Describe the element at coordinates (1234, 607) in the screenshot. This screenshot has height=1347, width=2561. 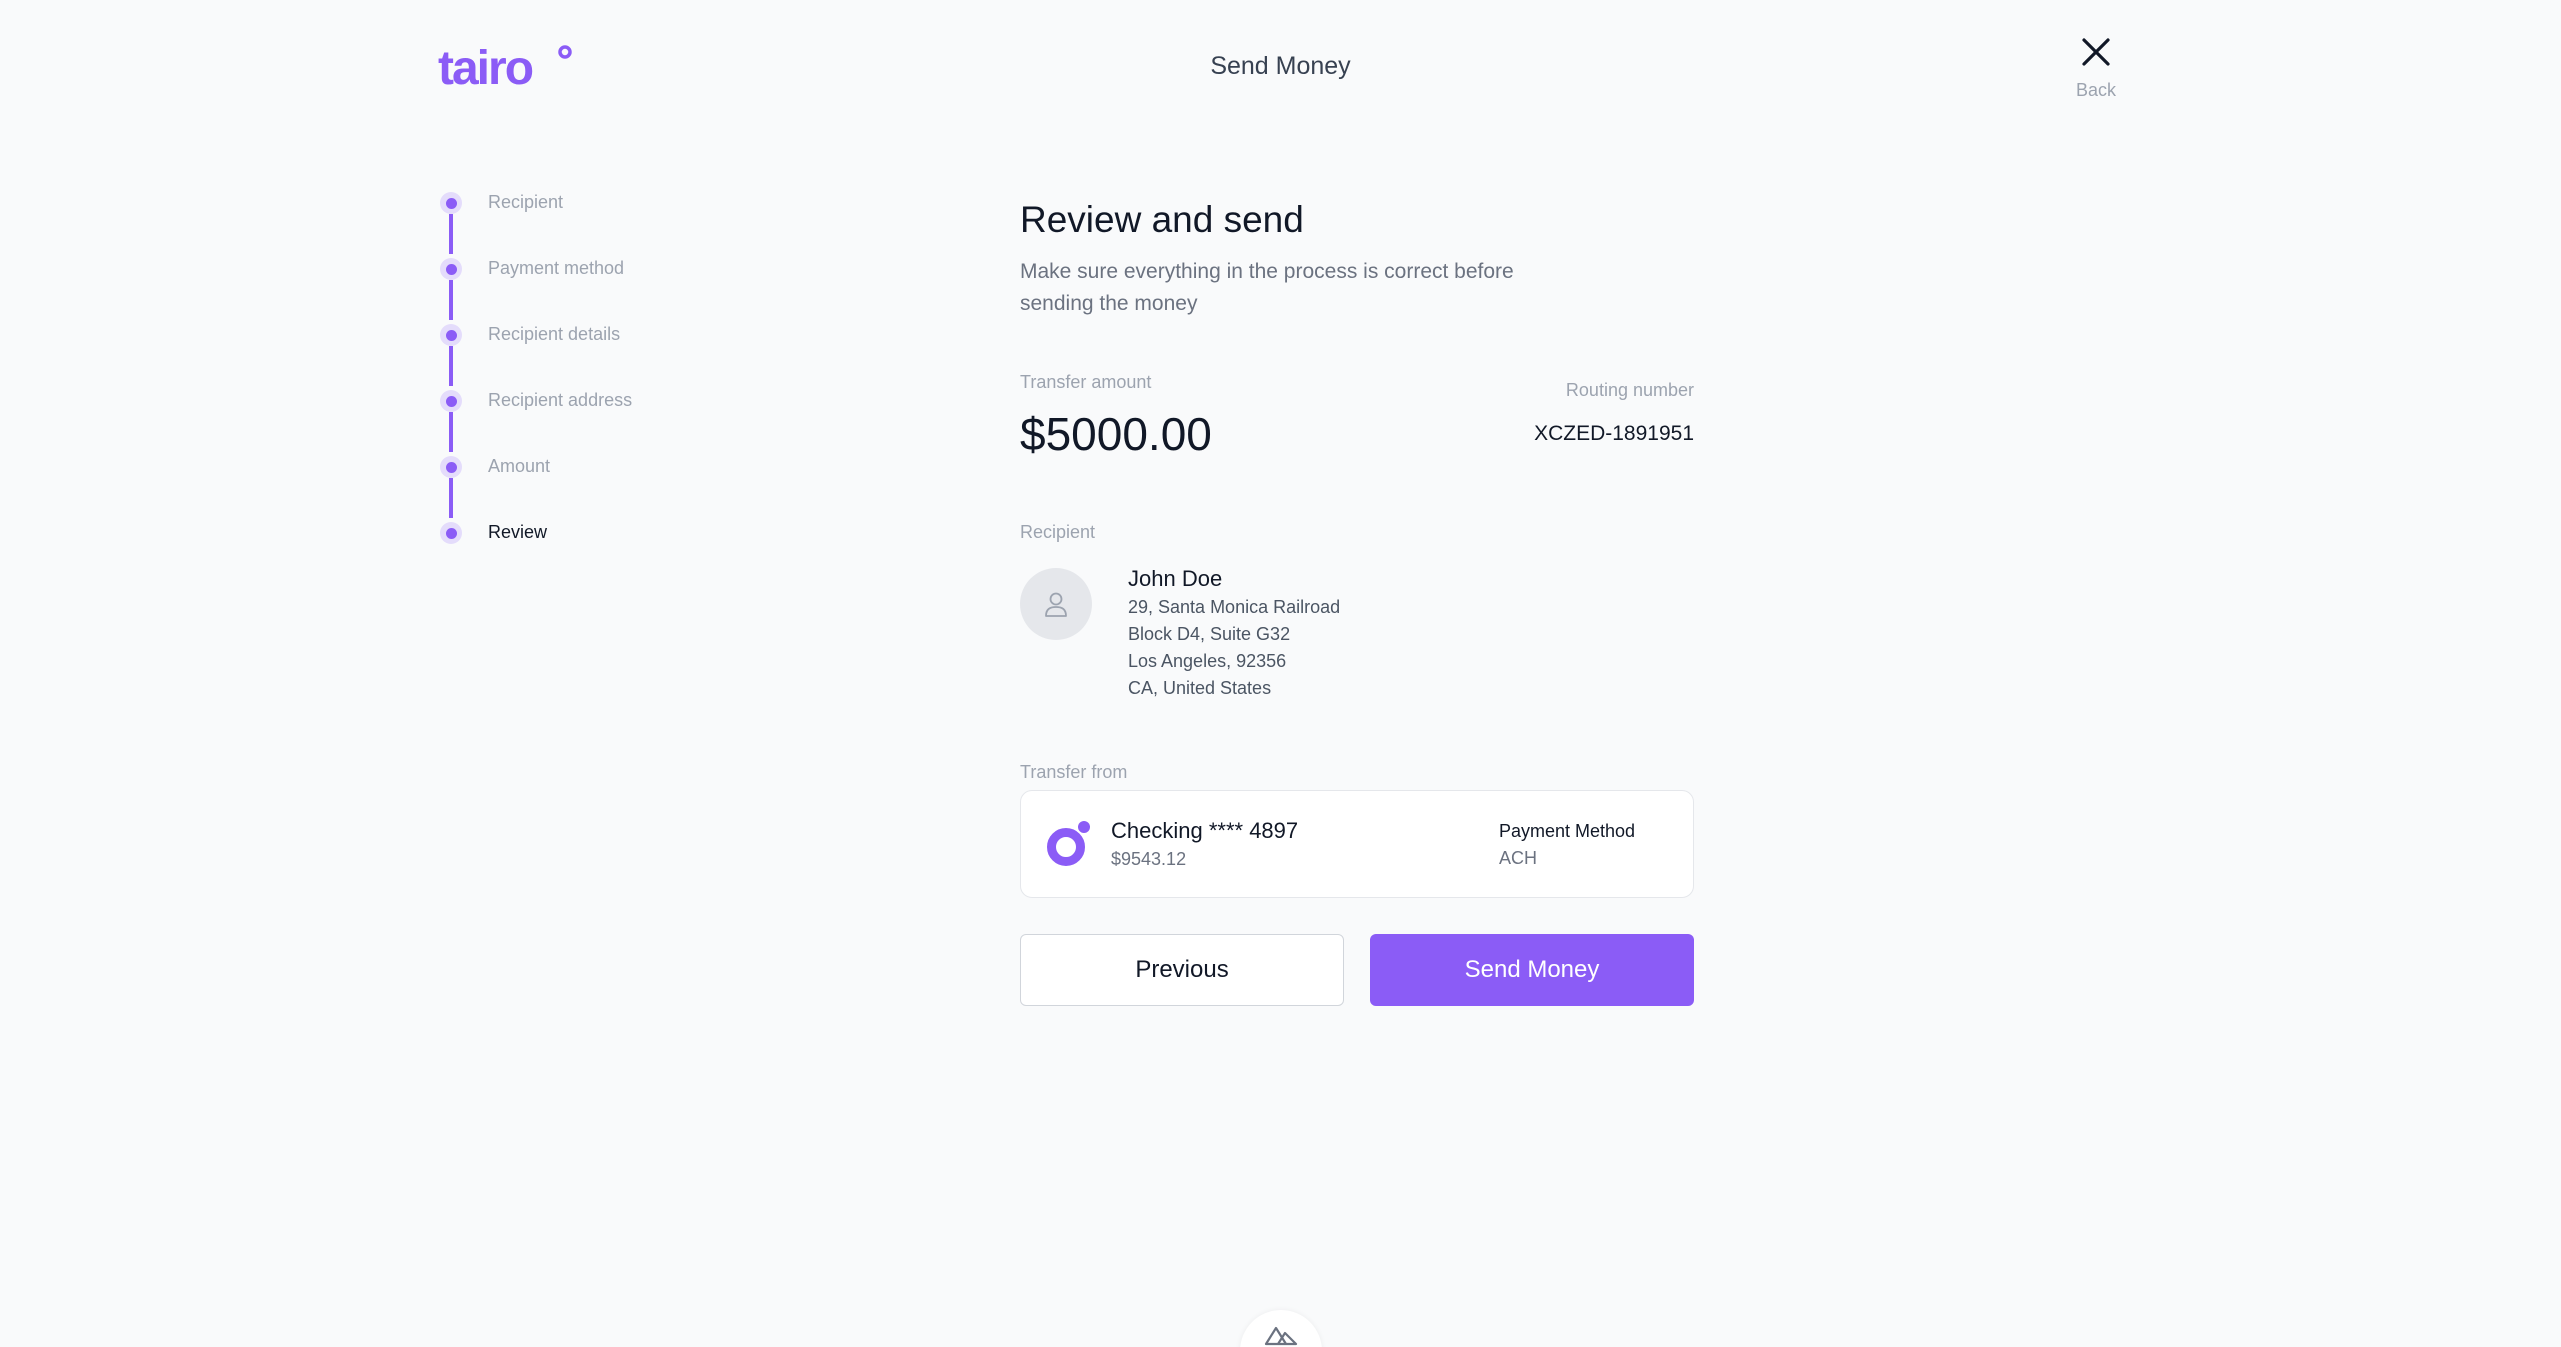
I see `address-line: 29, Santa Monica Railroad` at that location.